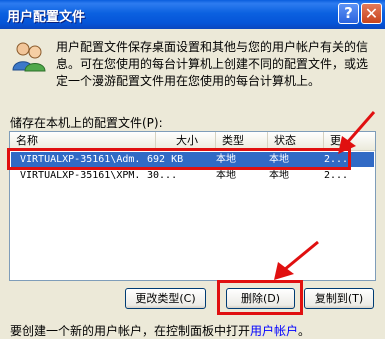  I want to click on delete-button: 删除(D), so click(260, 298).